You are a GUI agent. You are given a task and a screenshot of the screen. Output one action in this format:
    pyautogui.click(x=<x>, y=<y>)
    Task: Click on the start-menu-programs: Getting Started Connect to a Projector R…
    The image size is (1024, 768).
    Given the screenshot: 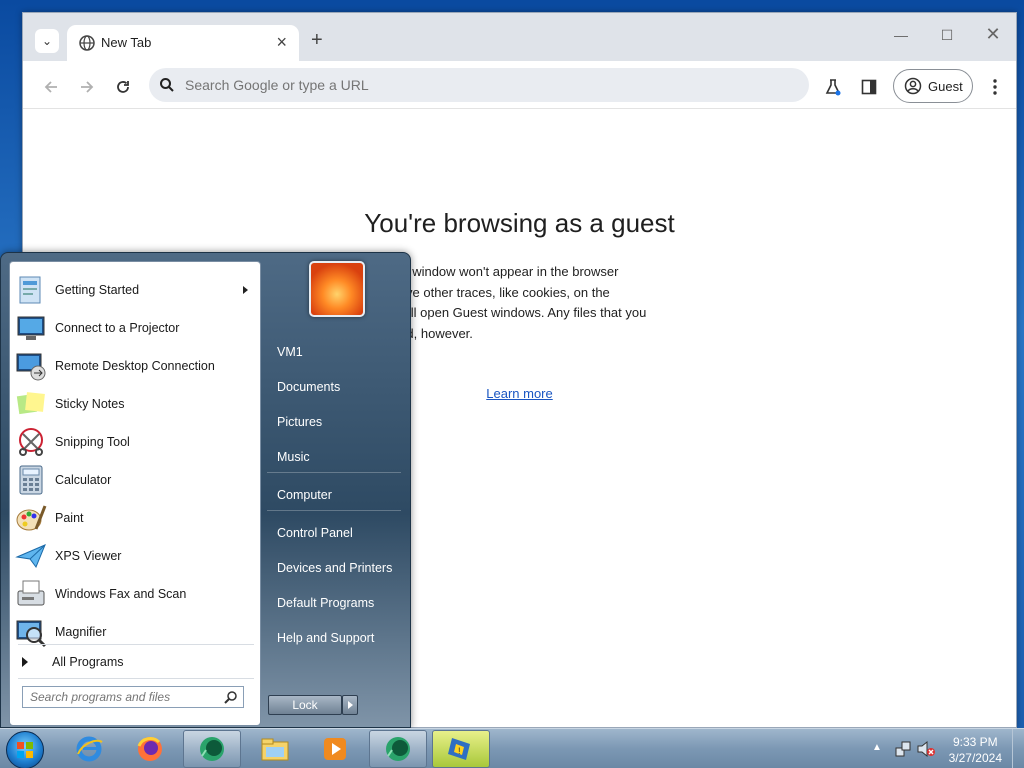 What is the action you would take?
    pyautogui.click(x=135, y=493)
    